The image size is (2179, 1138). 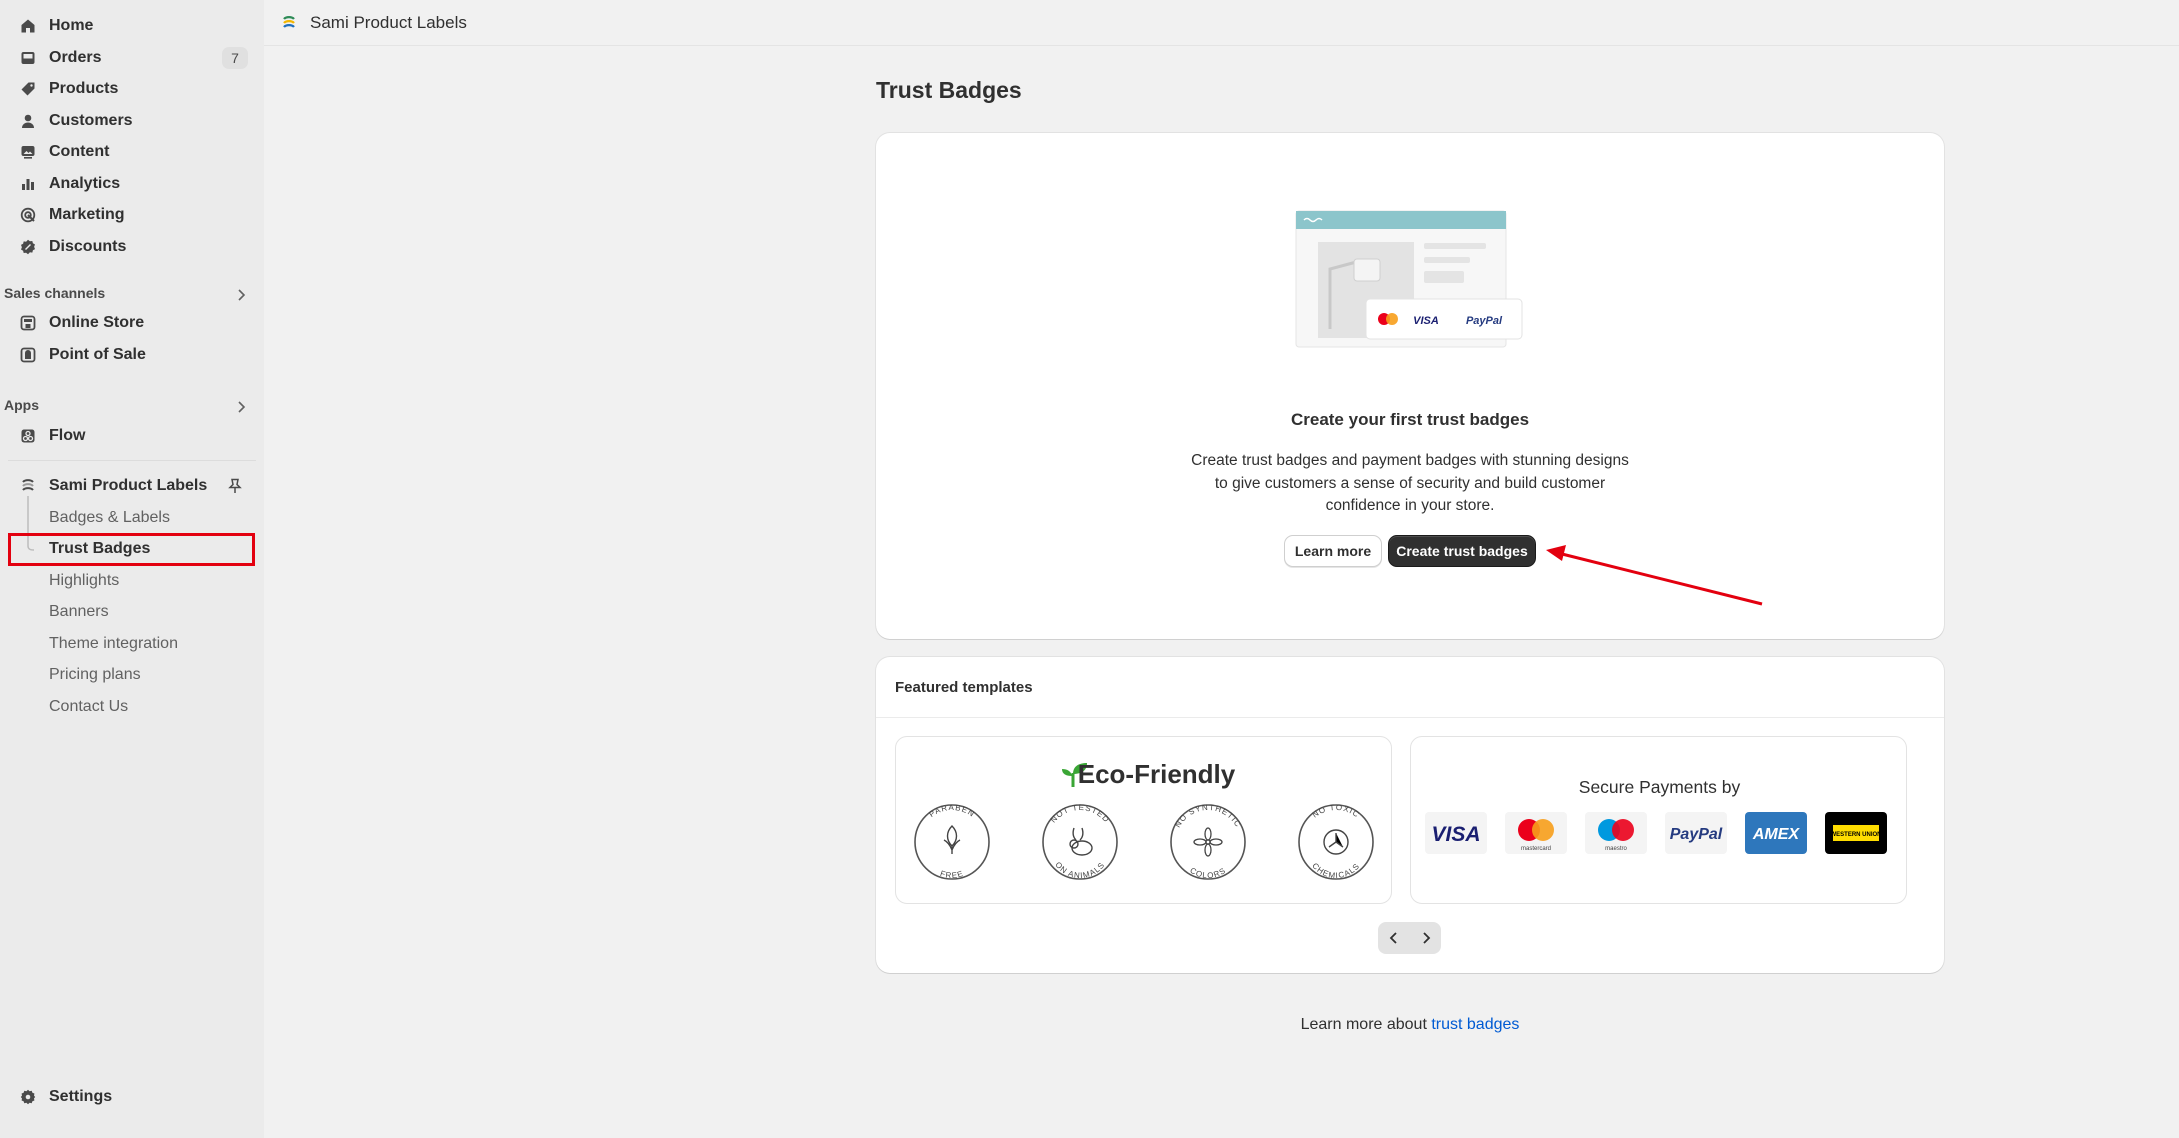 I want to click on svg-text: maestro, so click(x=1616, y=849).